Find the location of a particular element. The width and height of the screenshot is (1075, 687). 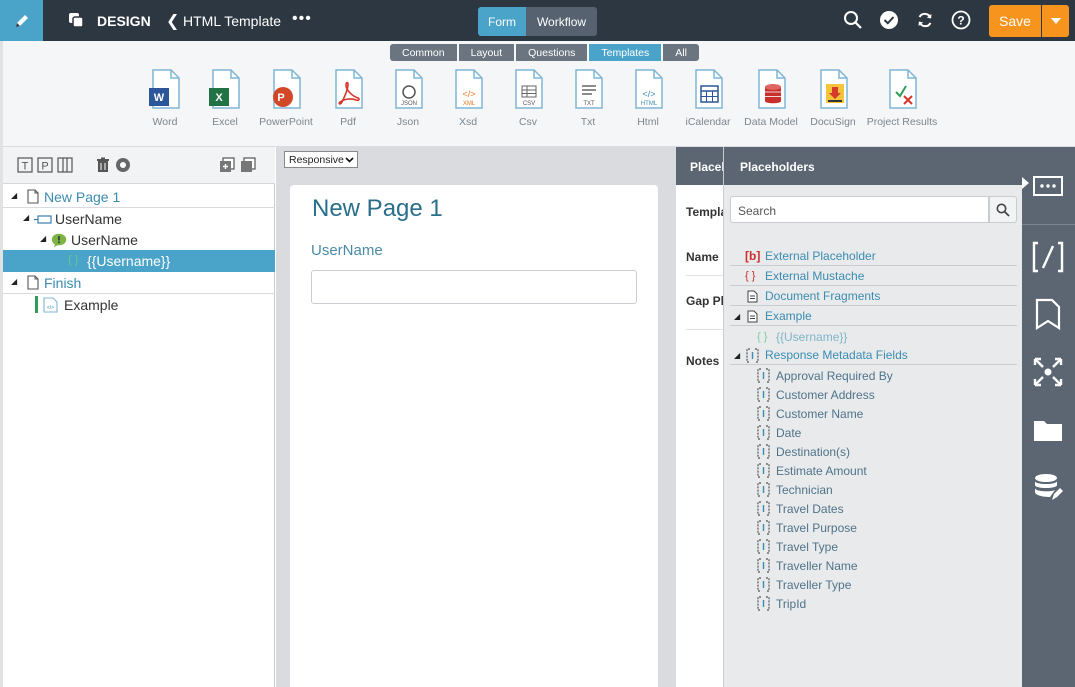

tree-item-username-question: ◢ UserName is located at coordinates (139, 240).